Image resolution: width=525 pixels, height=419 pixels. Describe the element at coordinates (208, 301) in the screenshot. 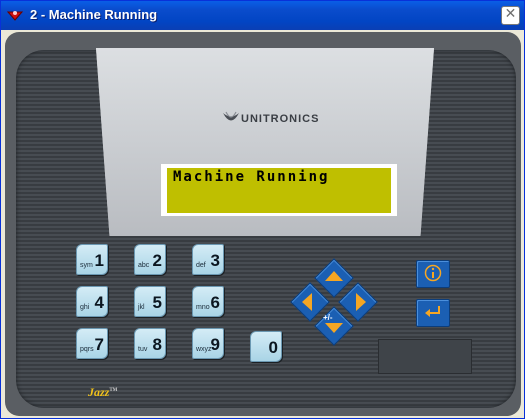

I see `key-6: mno 6` at that location.